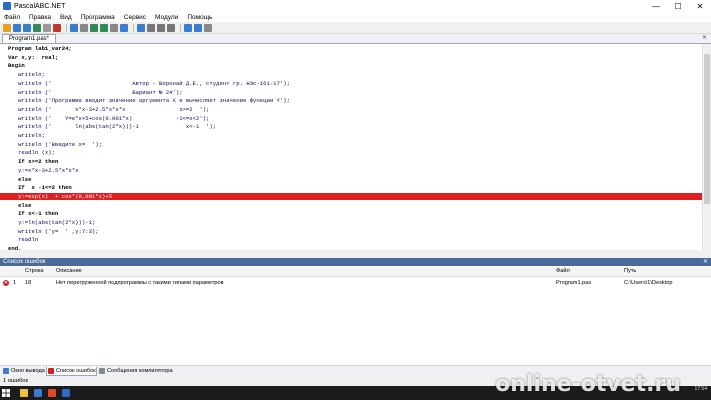  Describe the element at coordinates (355, 262) in the screenshot. I see `error-list-header: Список ошибок ✕` at that location.